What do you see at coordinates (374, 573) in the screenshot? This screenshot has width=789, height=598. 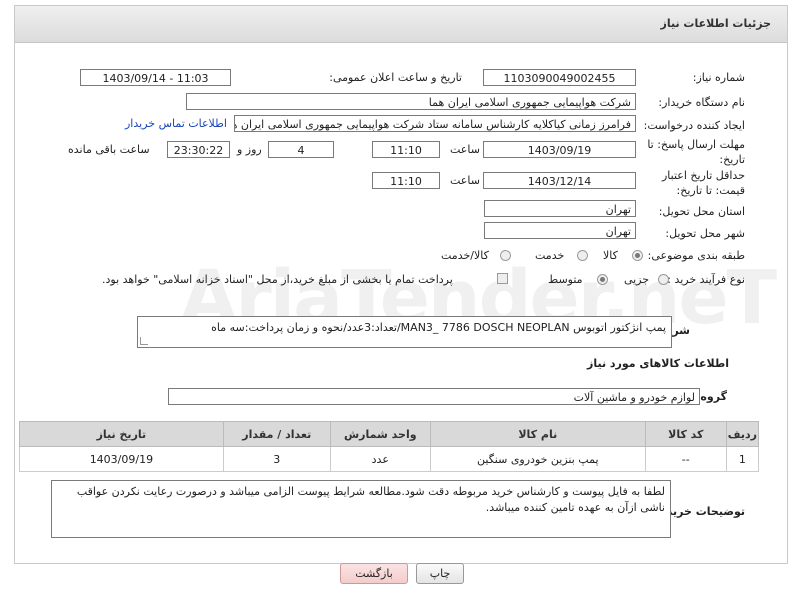 I see `back-button: بازگشت` at bounding box center [374, 573].